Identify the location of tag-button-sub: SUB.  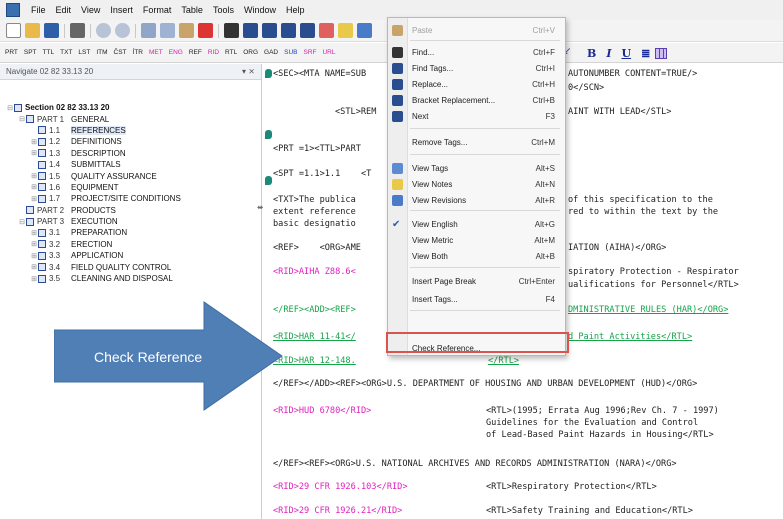
(290, 52).